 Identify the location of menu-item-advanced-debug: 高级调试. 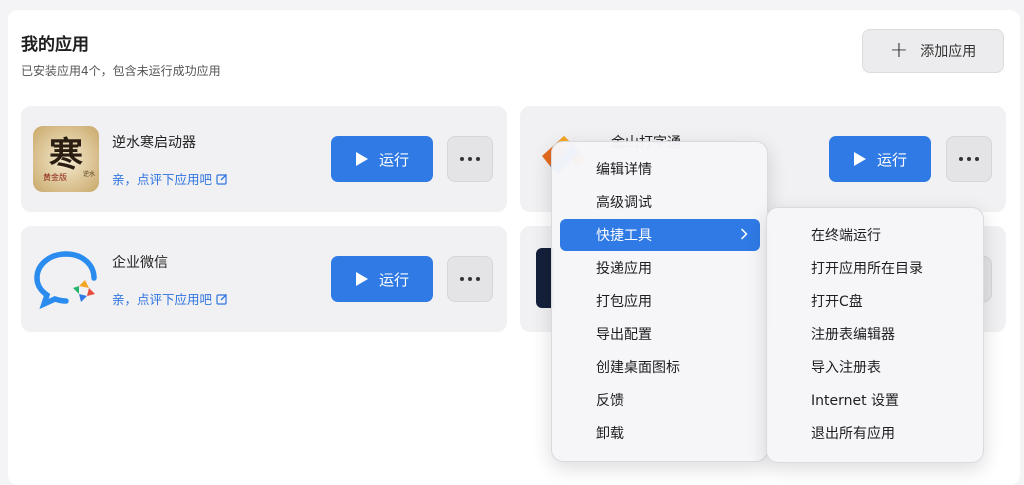
(660, 202).